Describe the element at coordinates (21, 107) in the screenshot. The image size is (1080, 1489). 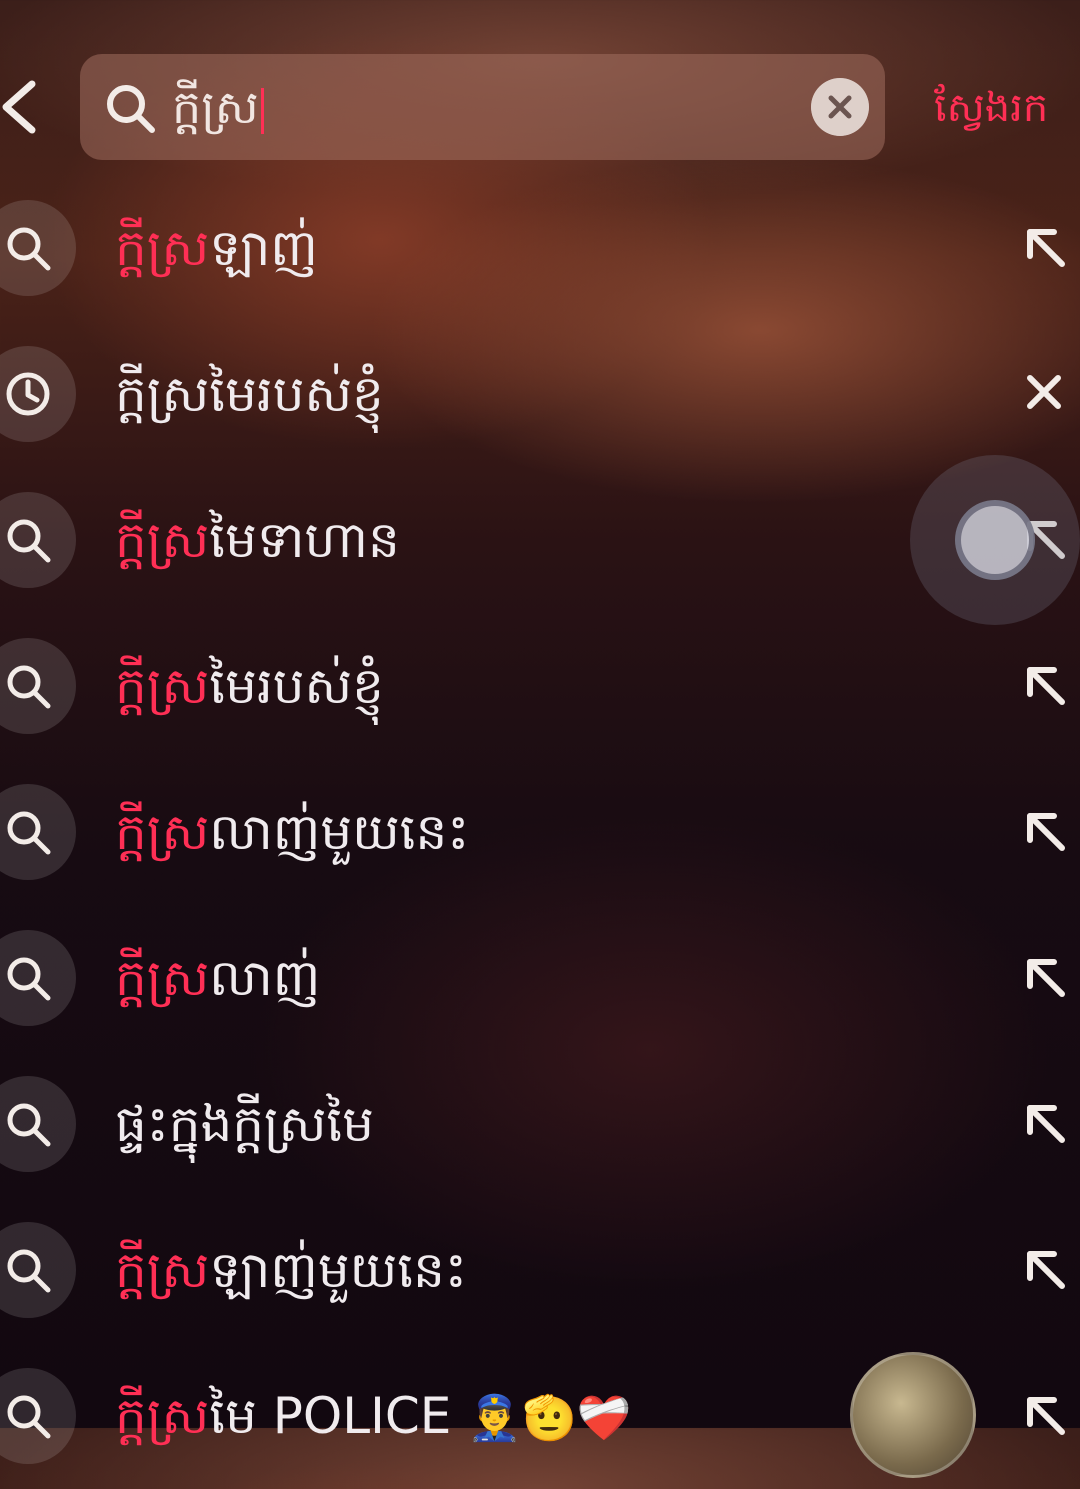
I see `back-chevron-icon` at that location.